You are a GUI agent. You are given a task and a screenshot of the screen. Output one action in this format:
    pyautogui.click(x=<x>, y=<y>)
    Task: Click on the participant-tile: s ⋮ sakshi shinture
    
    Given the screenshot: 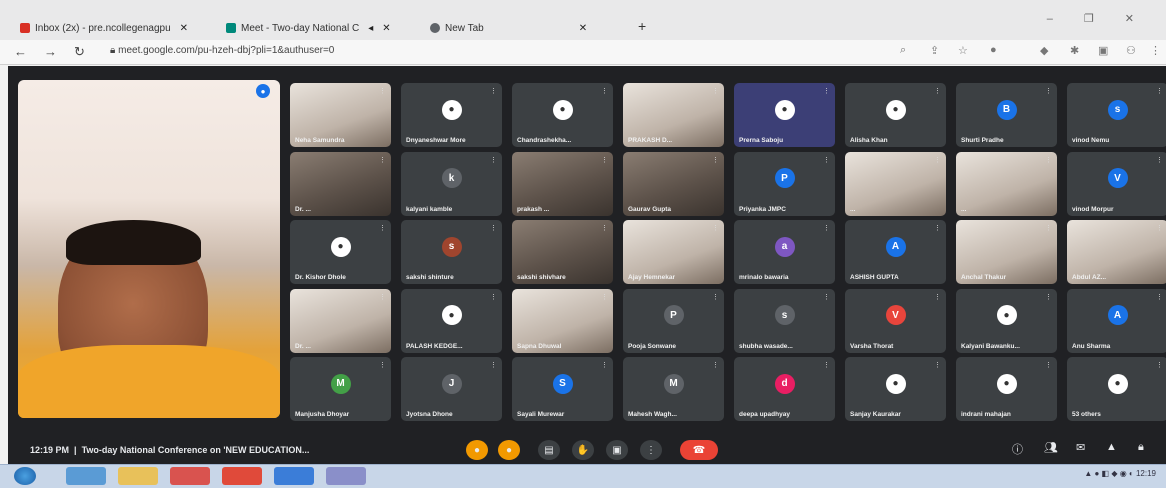 What is the action you would take?
    pyautogui.click(x=451, y=252)
    